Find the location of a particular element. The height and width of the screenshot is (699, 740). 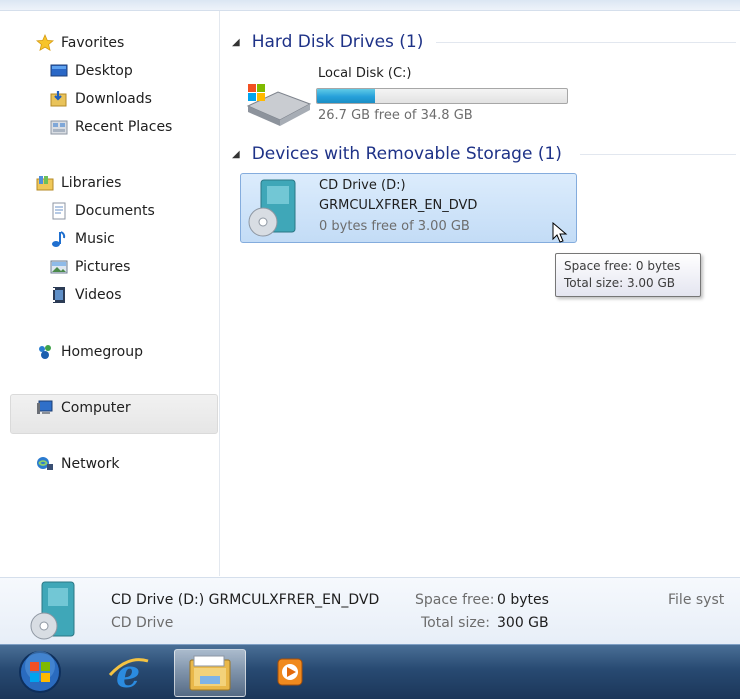

group-header-removable: ◢ Devices with Removable Storage (1) is located at coordinates (397, 154).